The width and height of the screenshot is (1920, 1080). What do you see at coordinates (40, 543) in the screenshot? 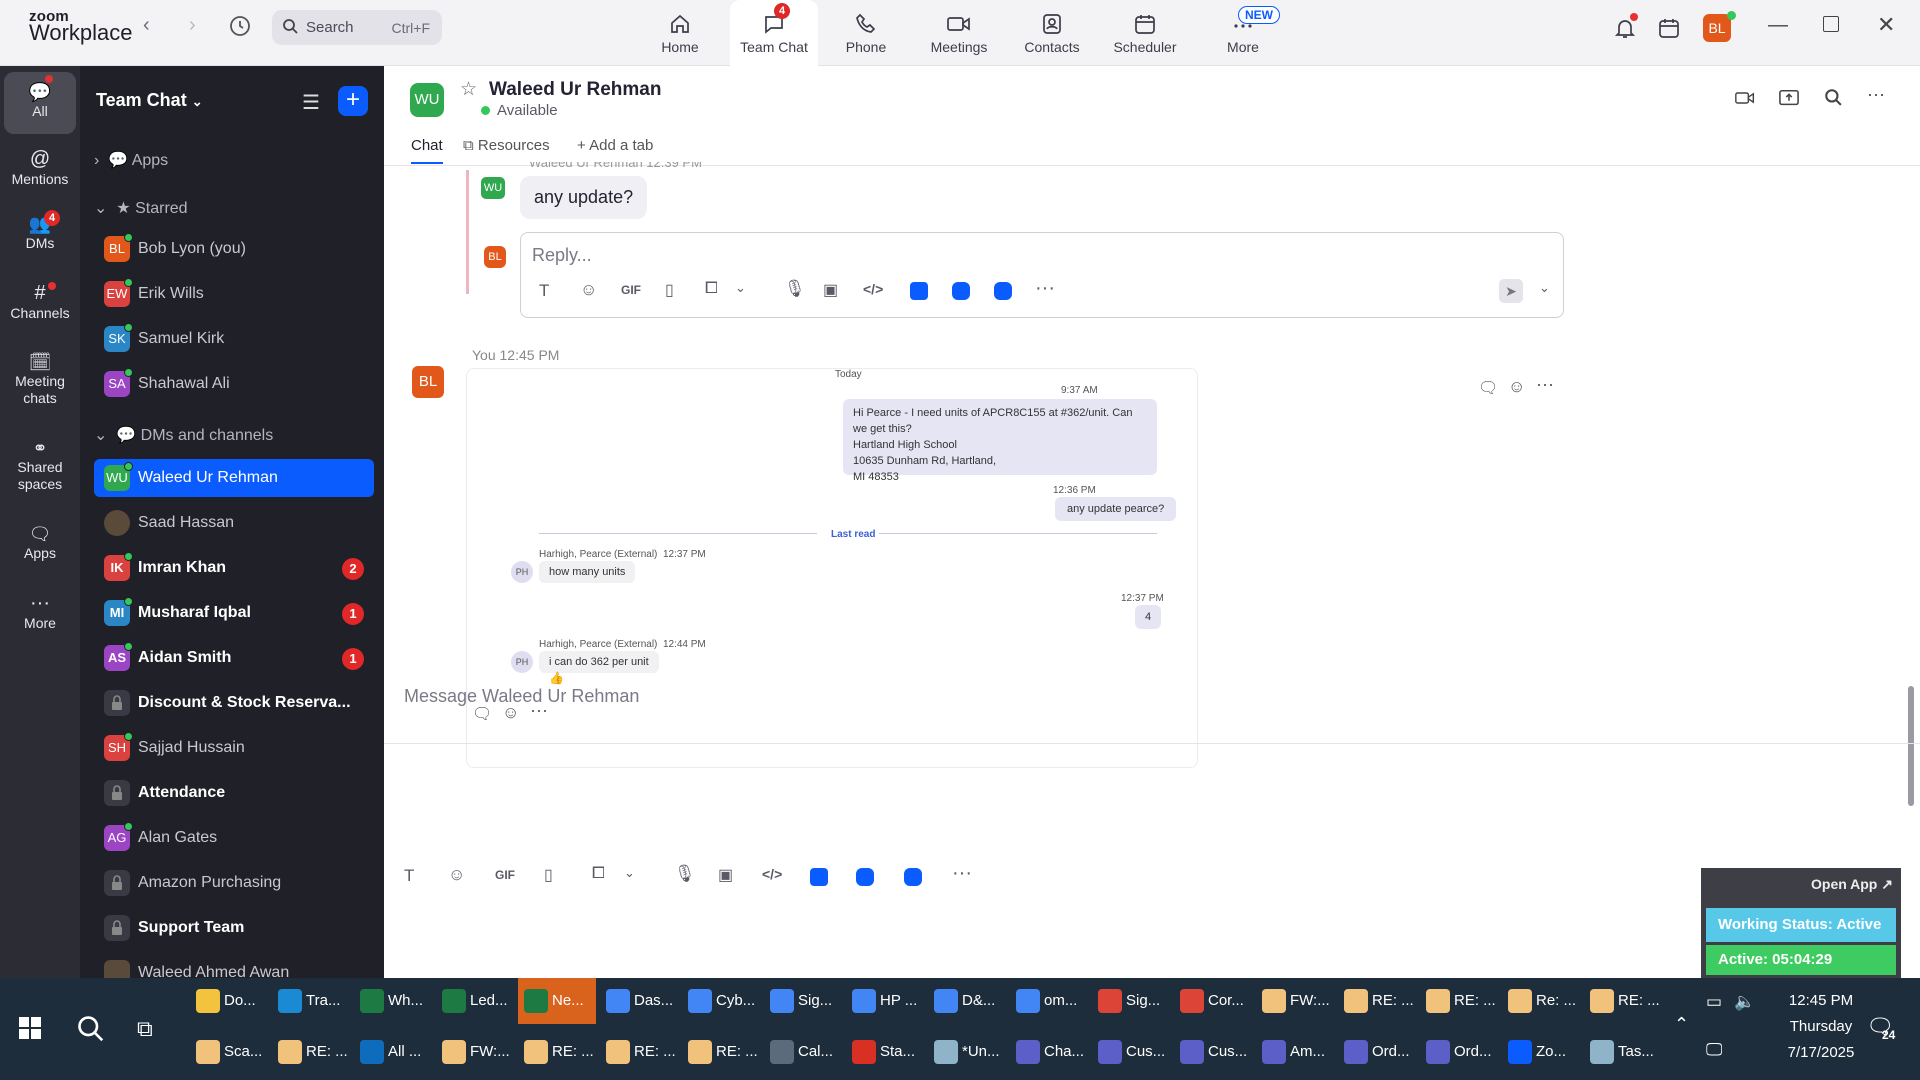
I see `rail-apps: 🗨 Apps` at bounding box center [40, 543].